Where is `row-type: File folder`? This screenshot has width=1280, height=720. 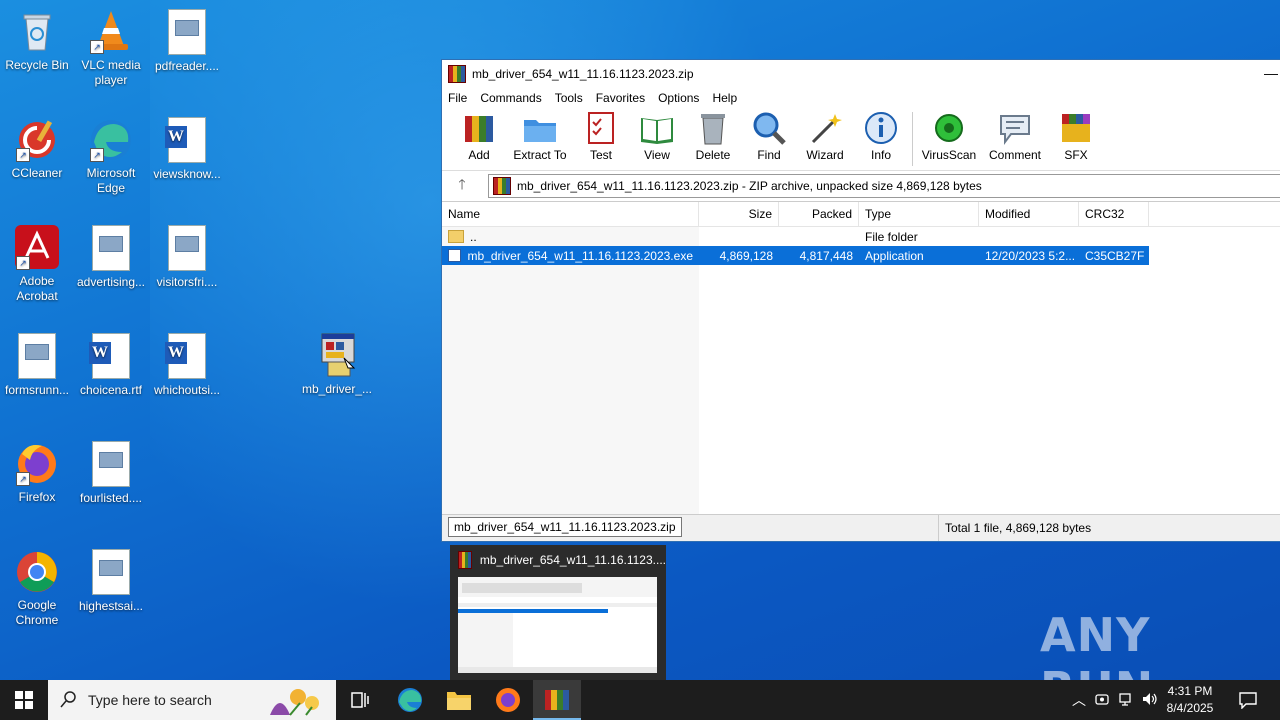 row-type: File folder is located at coordinates (891, 236).